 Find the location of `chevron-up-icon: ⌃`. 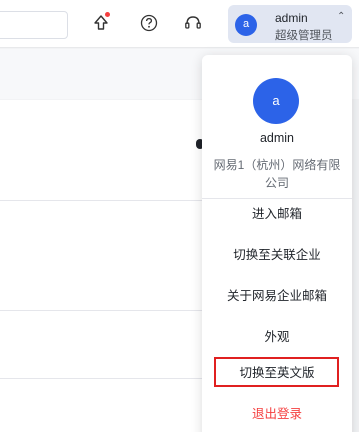

chevron-up-icon: ⌃ is located at coordinates (341, 16).